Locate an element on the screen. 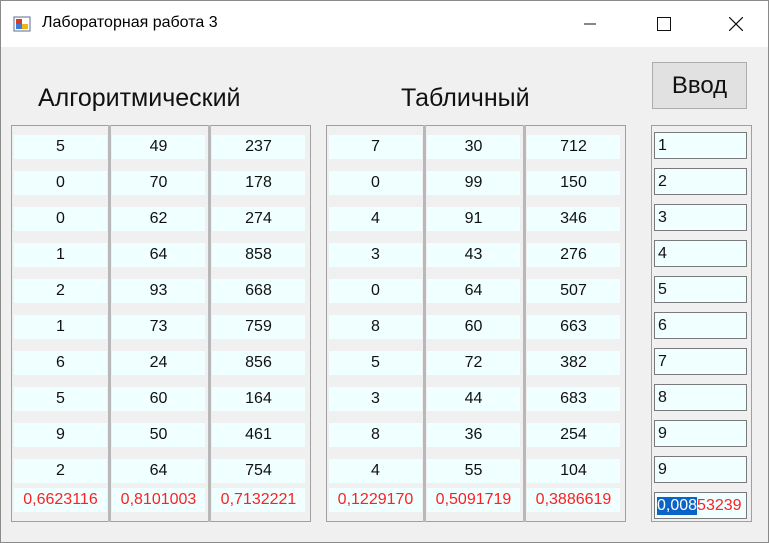 This screenshot has height=543, width=769. app-icon is located at coordinates (22, 24).